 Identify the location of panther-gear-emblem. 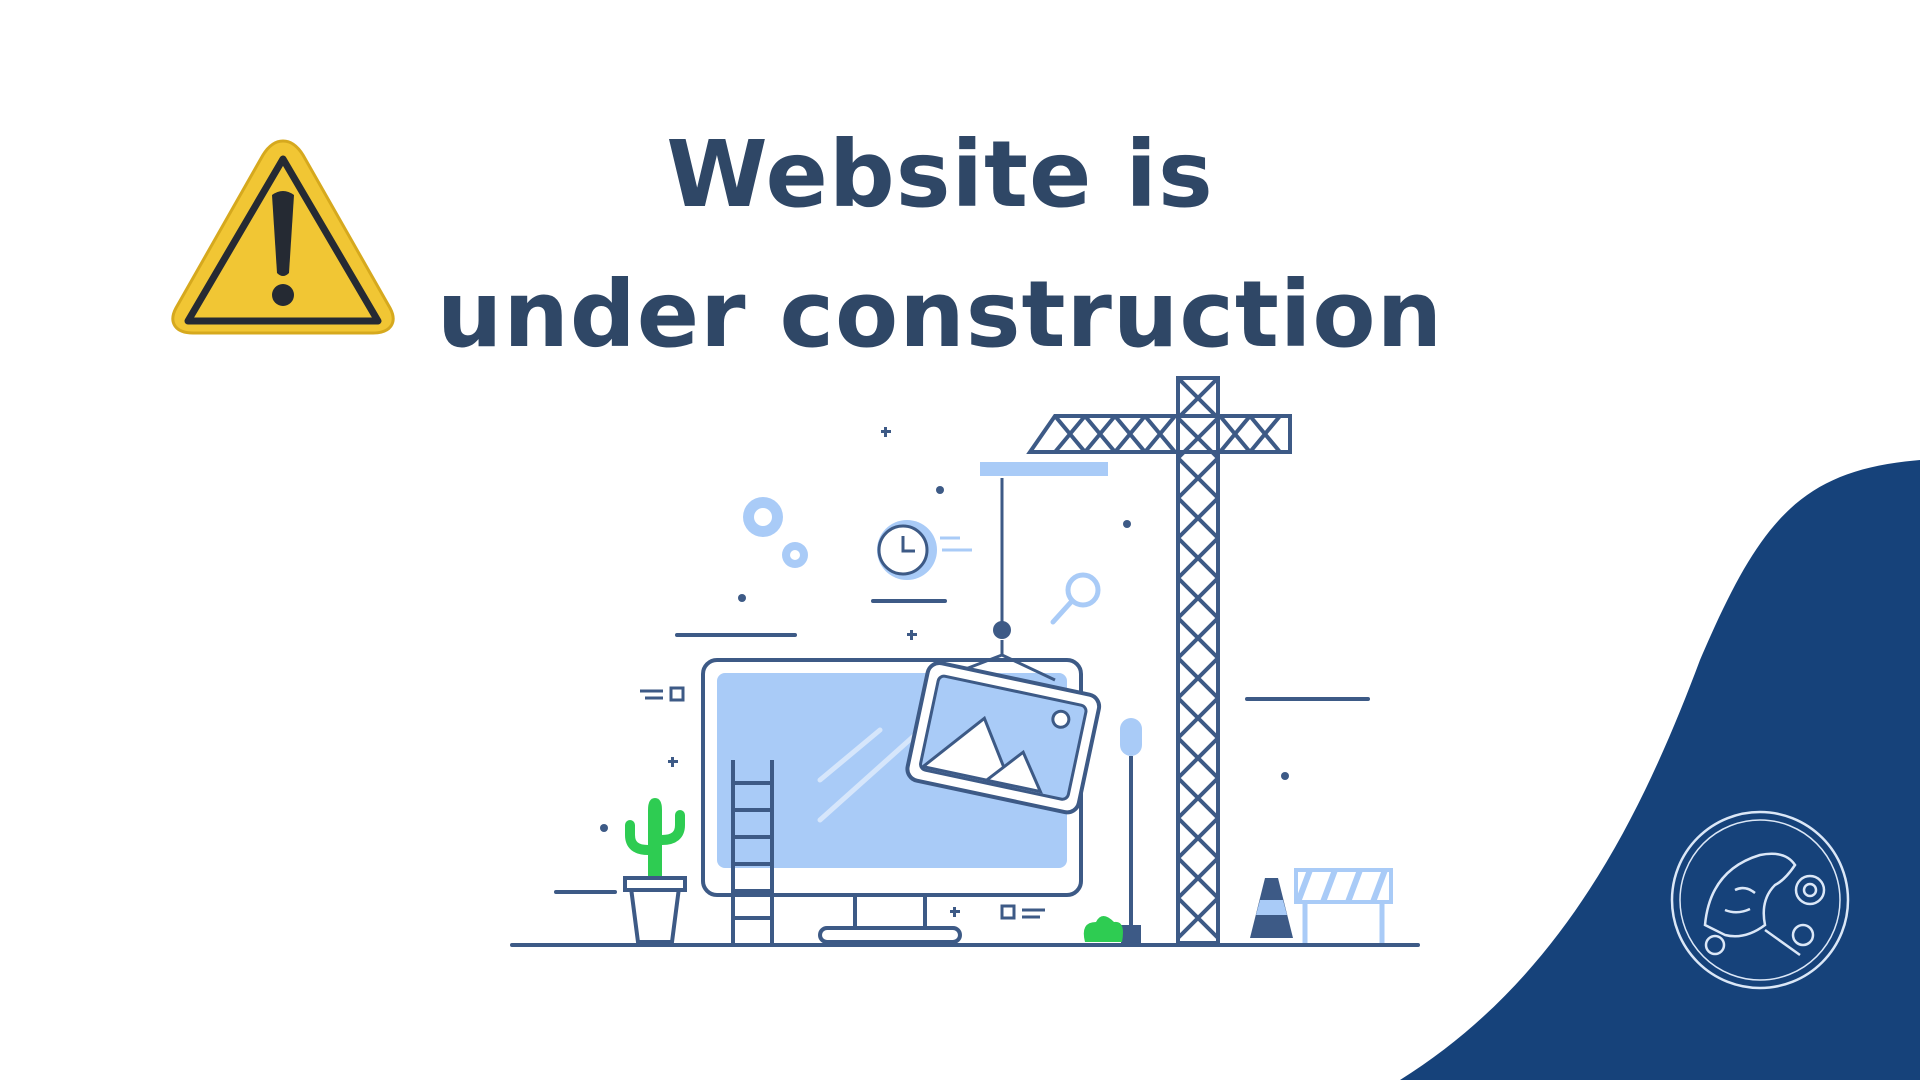
(1760, 900).